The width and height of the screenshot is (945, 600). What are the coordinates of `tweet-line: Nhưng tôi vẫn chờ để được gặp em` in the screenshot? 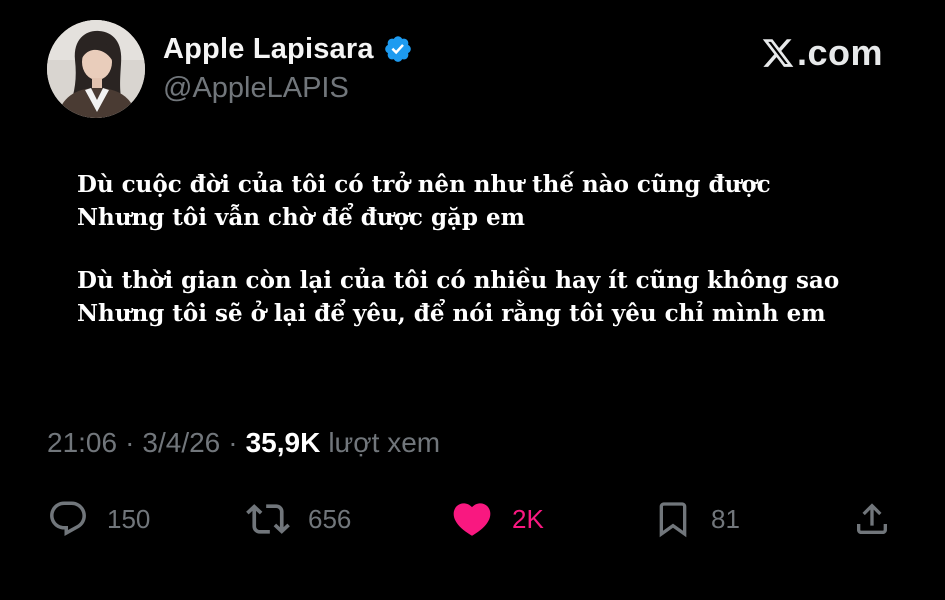 It's located at (301, 217).